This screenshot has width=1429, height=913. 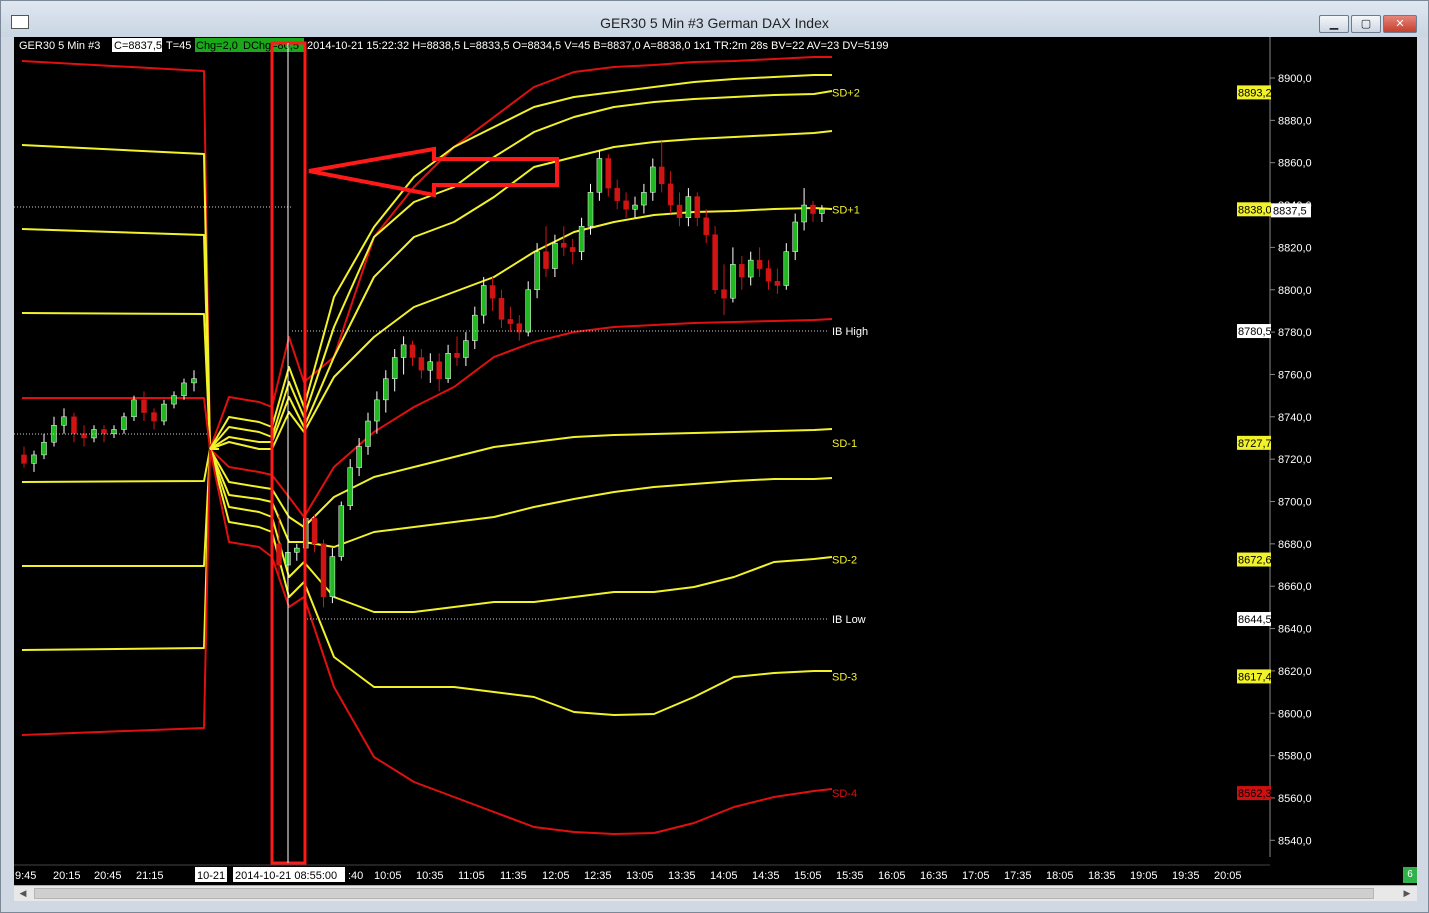 I want to click on band-label: IB High, so click(x=850, y=332).